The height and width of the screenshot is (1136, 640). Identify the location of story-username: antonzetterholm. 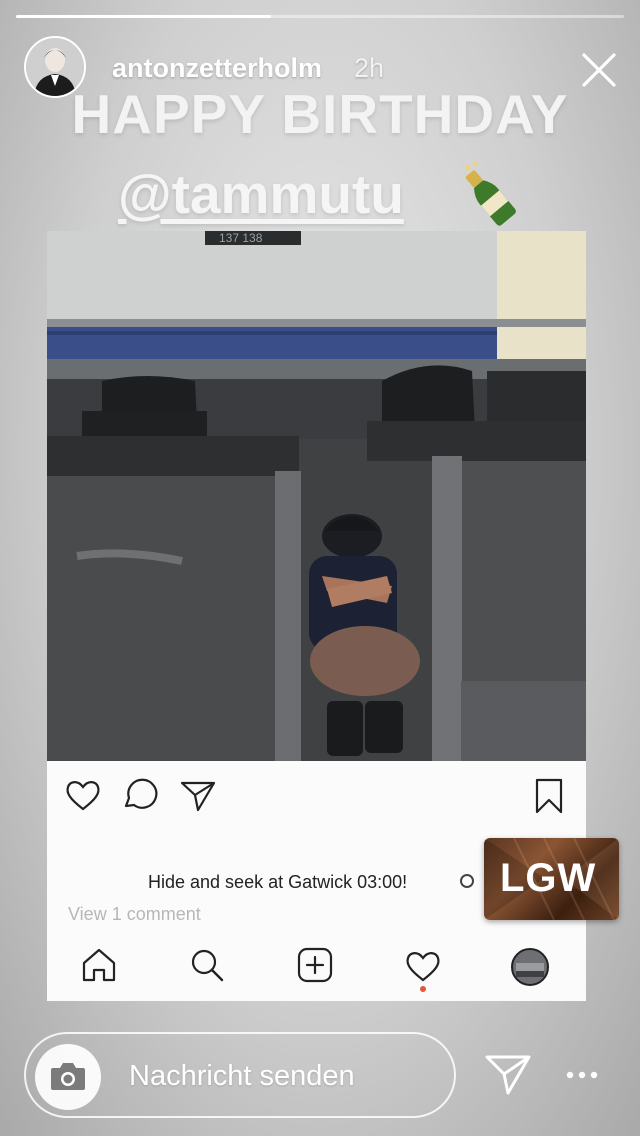
(217, 68).